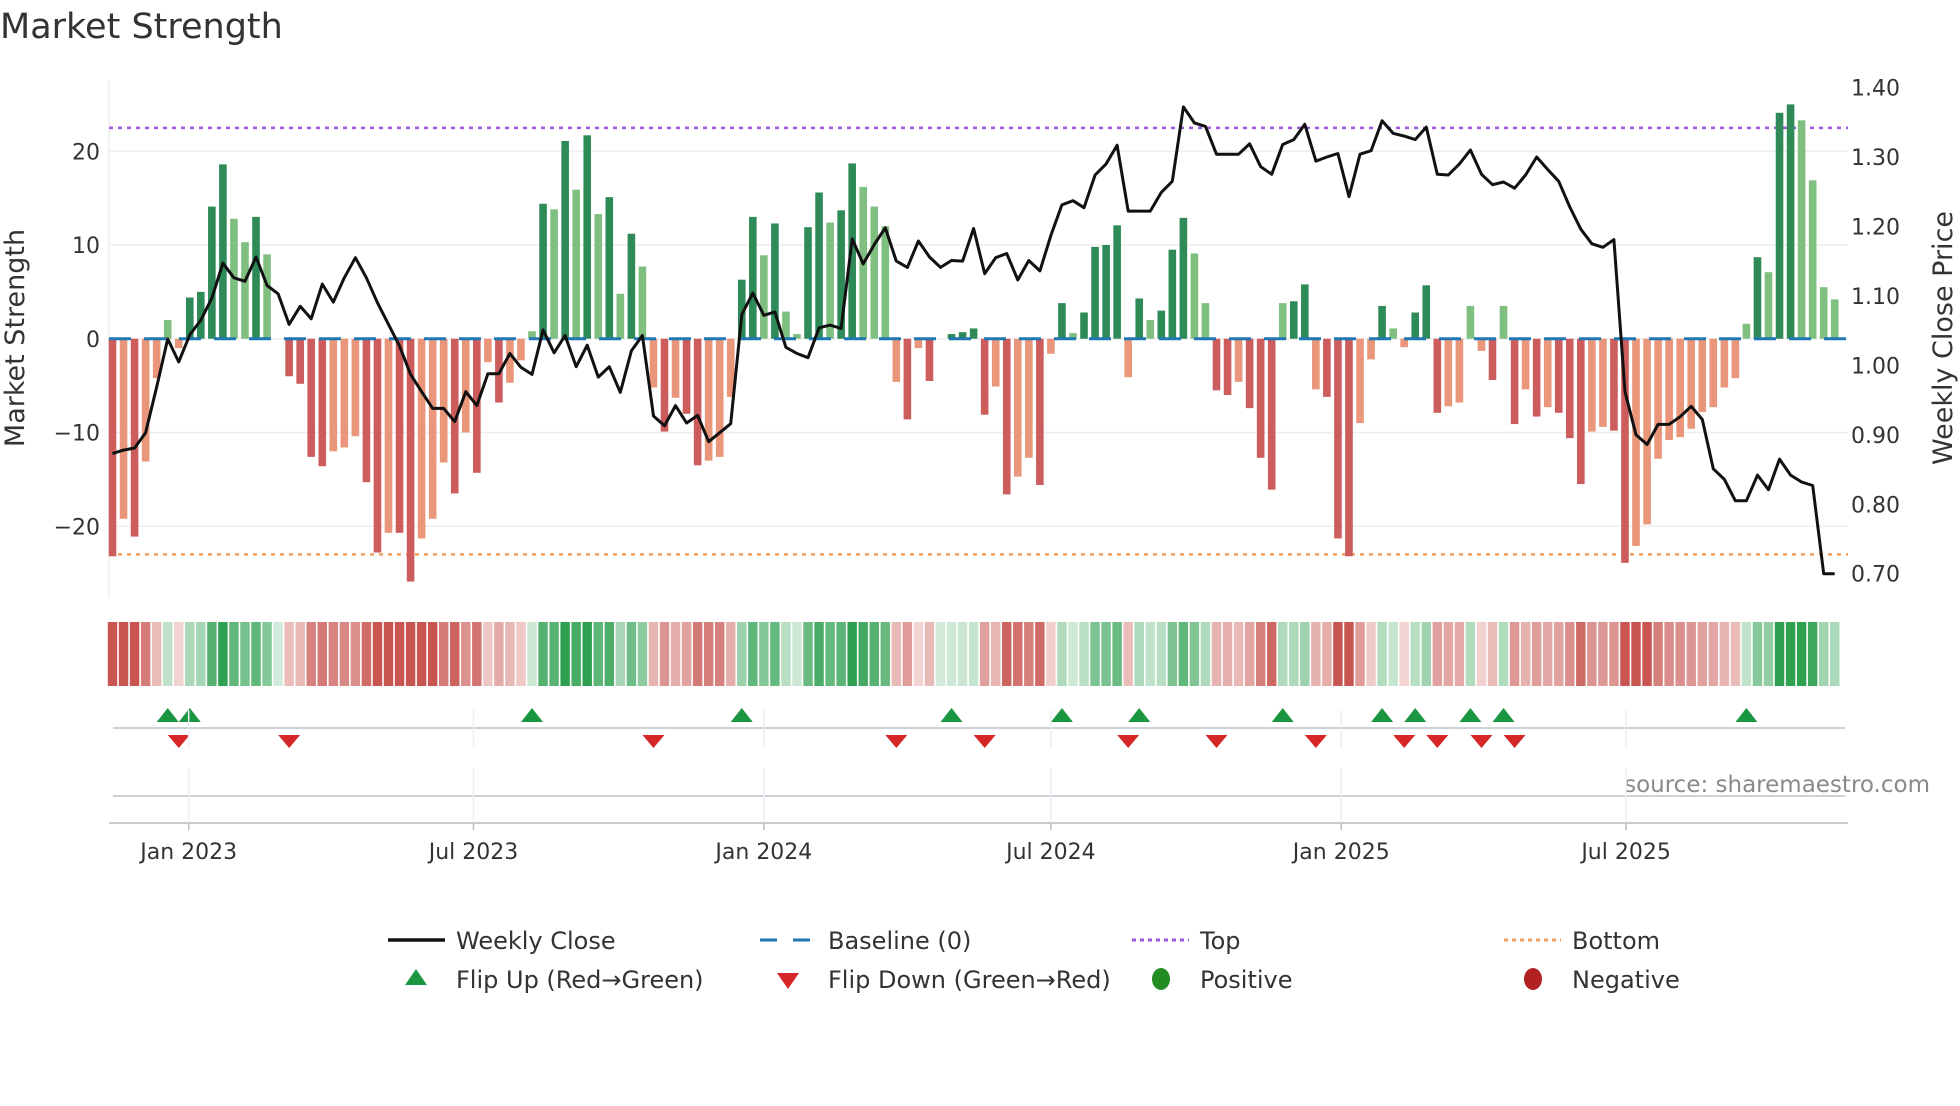 This screenshot has width=1960, height=1106. What do you see at coordinates (1340, 852) in the screenshot?
I see `x-tick-label: Jan 2025` at bounding box center [1340, 852].